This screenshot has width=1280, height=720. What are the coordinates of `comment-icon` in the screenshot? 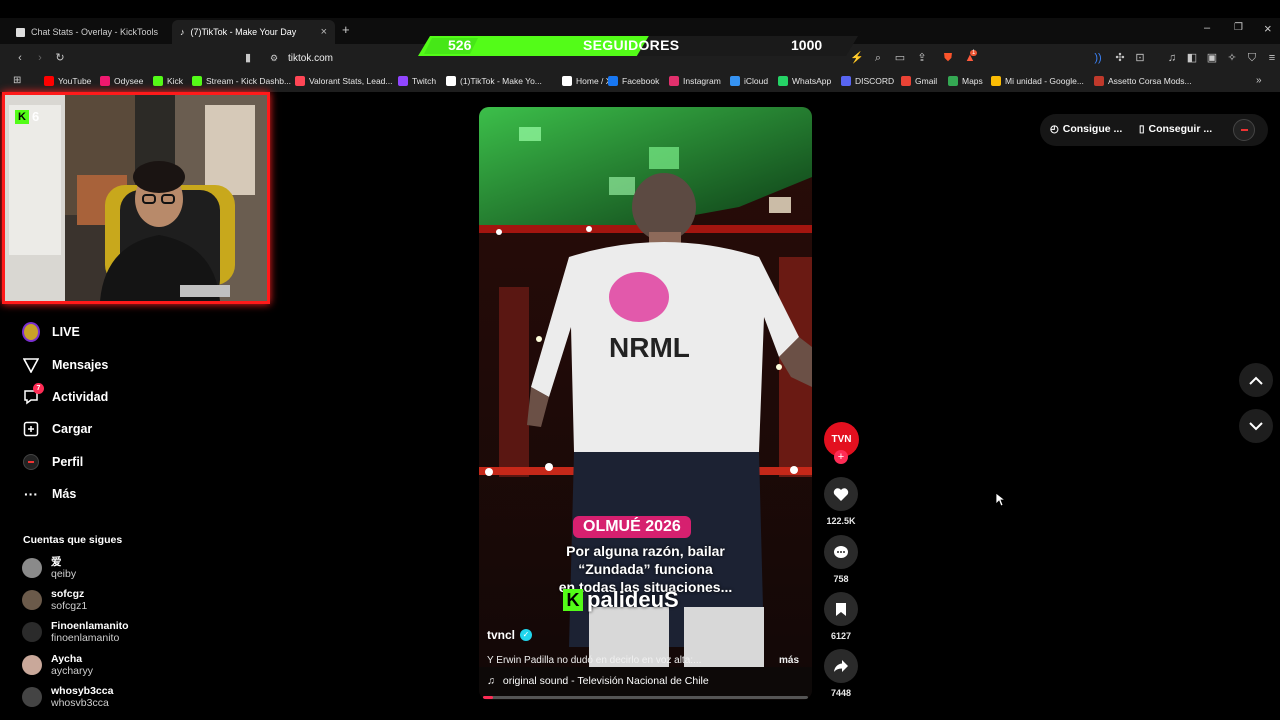 It's located at (841, 551).